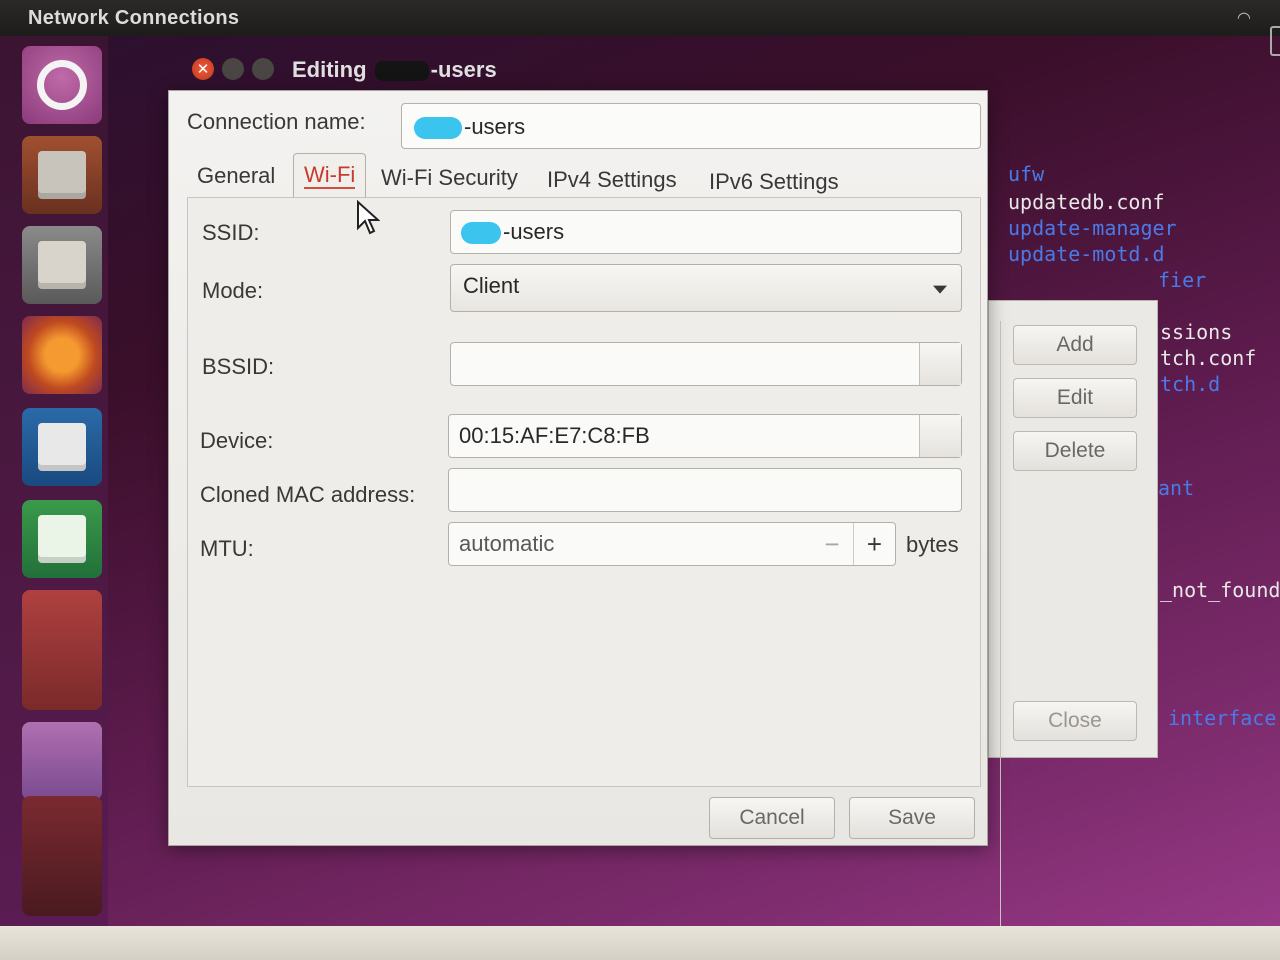  What do you see at coordinates (705, 436) in the screenshot?
I see `device-combo: 00:15:AF:E7:C8:FB` at bounding box center [705, 436].